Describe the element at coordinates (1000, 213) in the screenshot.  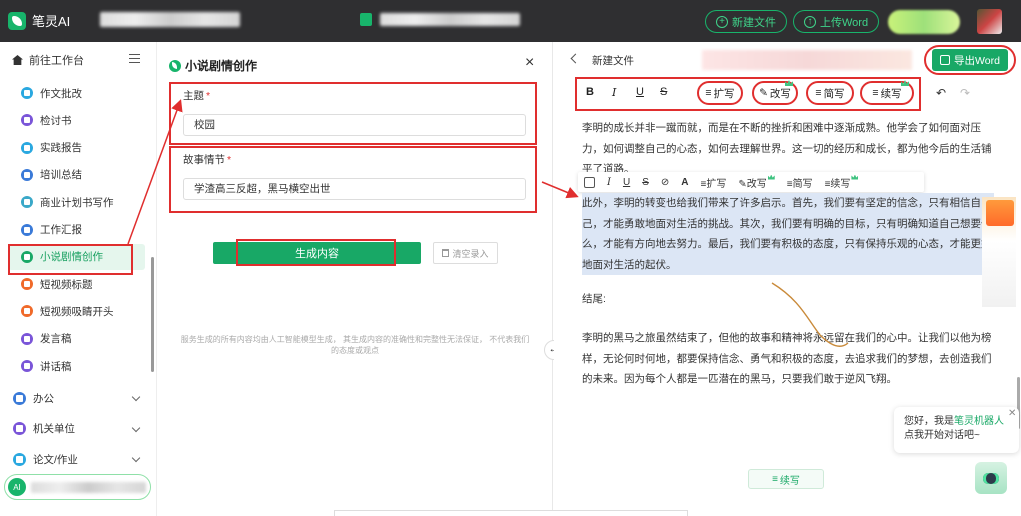
I see `gift-icon` at that location.